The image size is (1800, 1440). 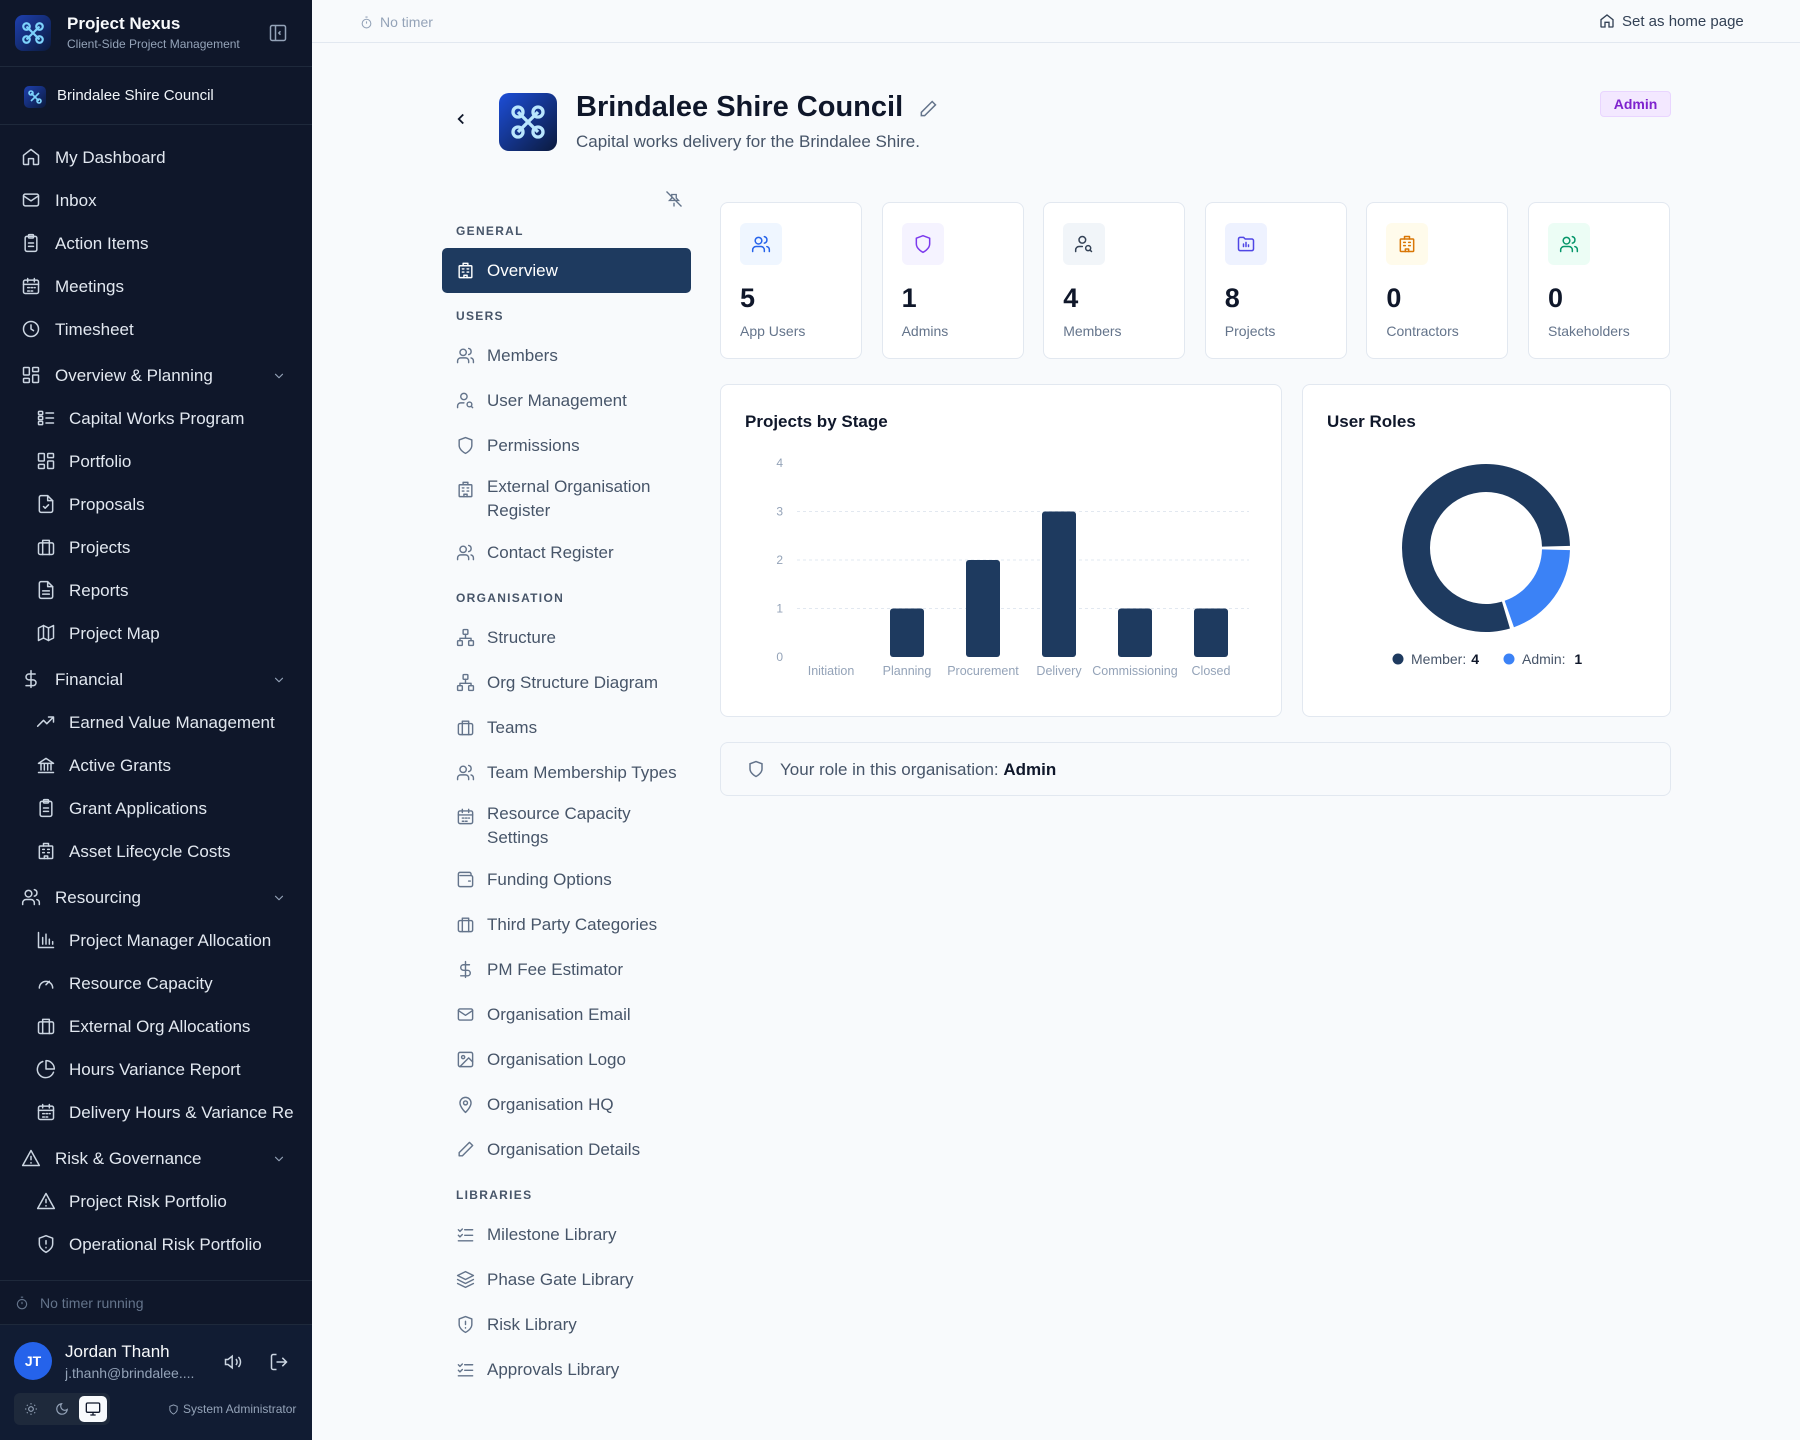 What do you see at coordinates (566, 1279) in the screenshot?
I see `menu-item-phase-gate-library: Phase Gate Library` at bounding box center [566, 1279].